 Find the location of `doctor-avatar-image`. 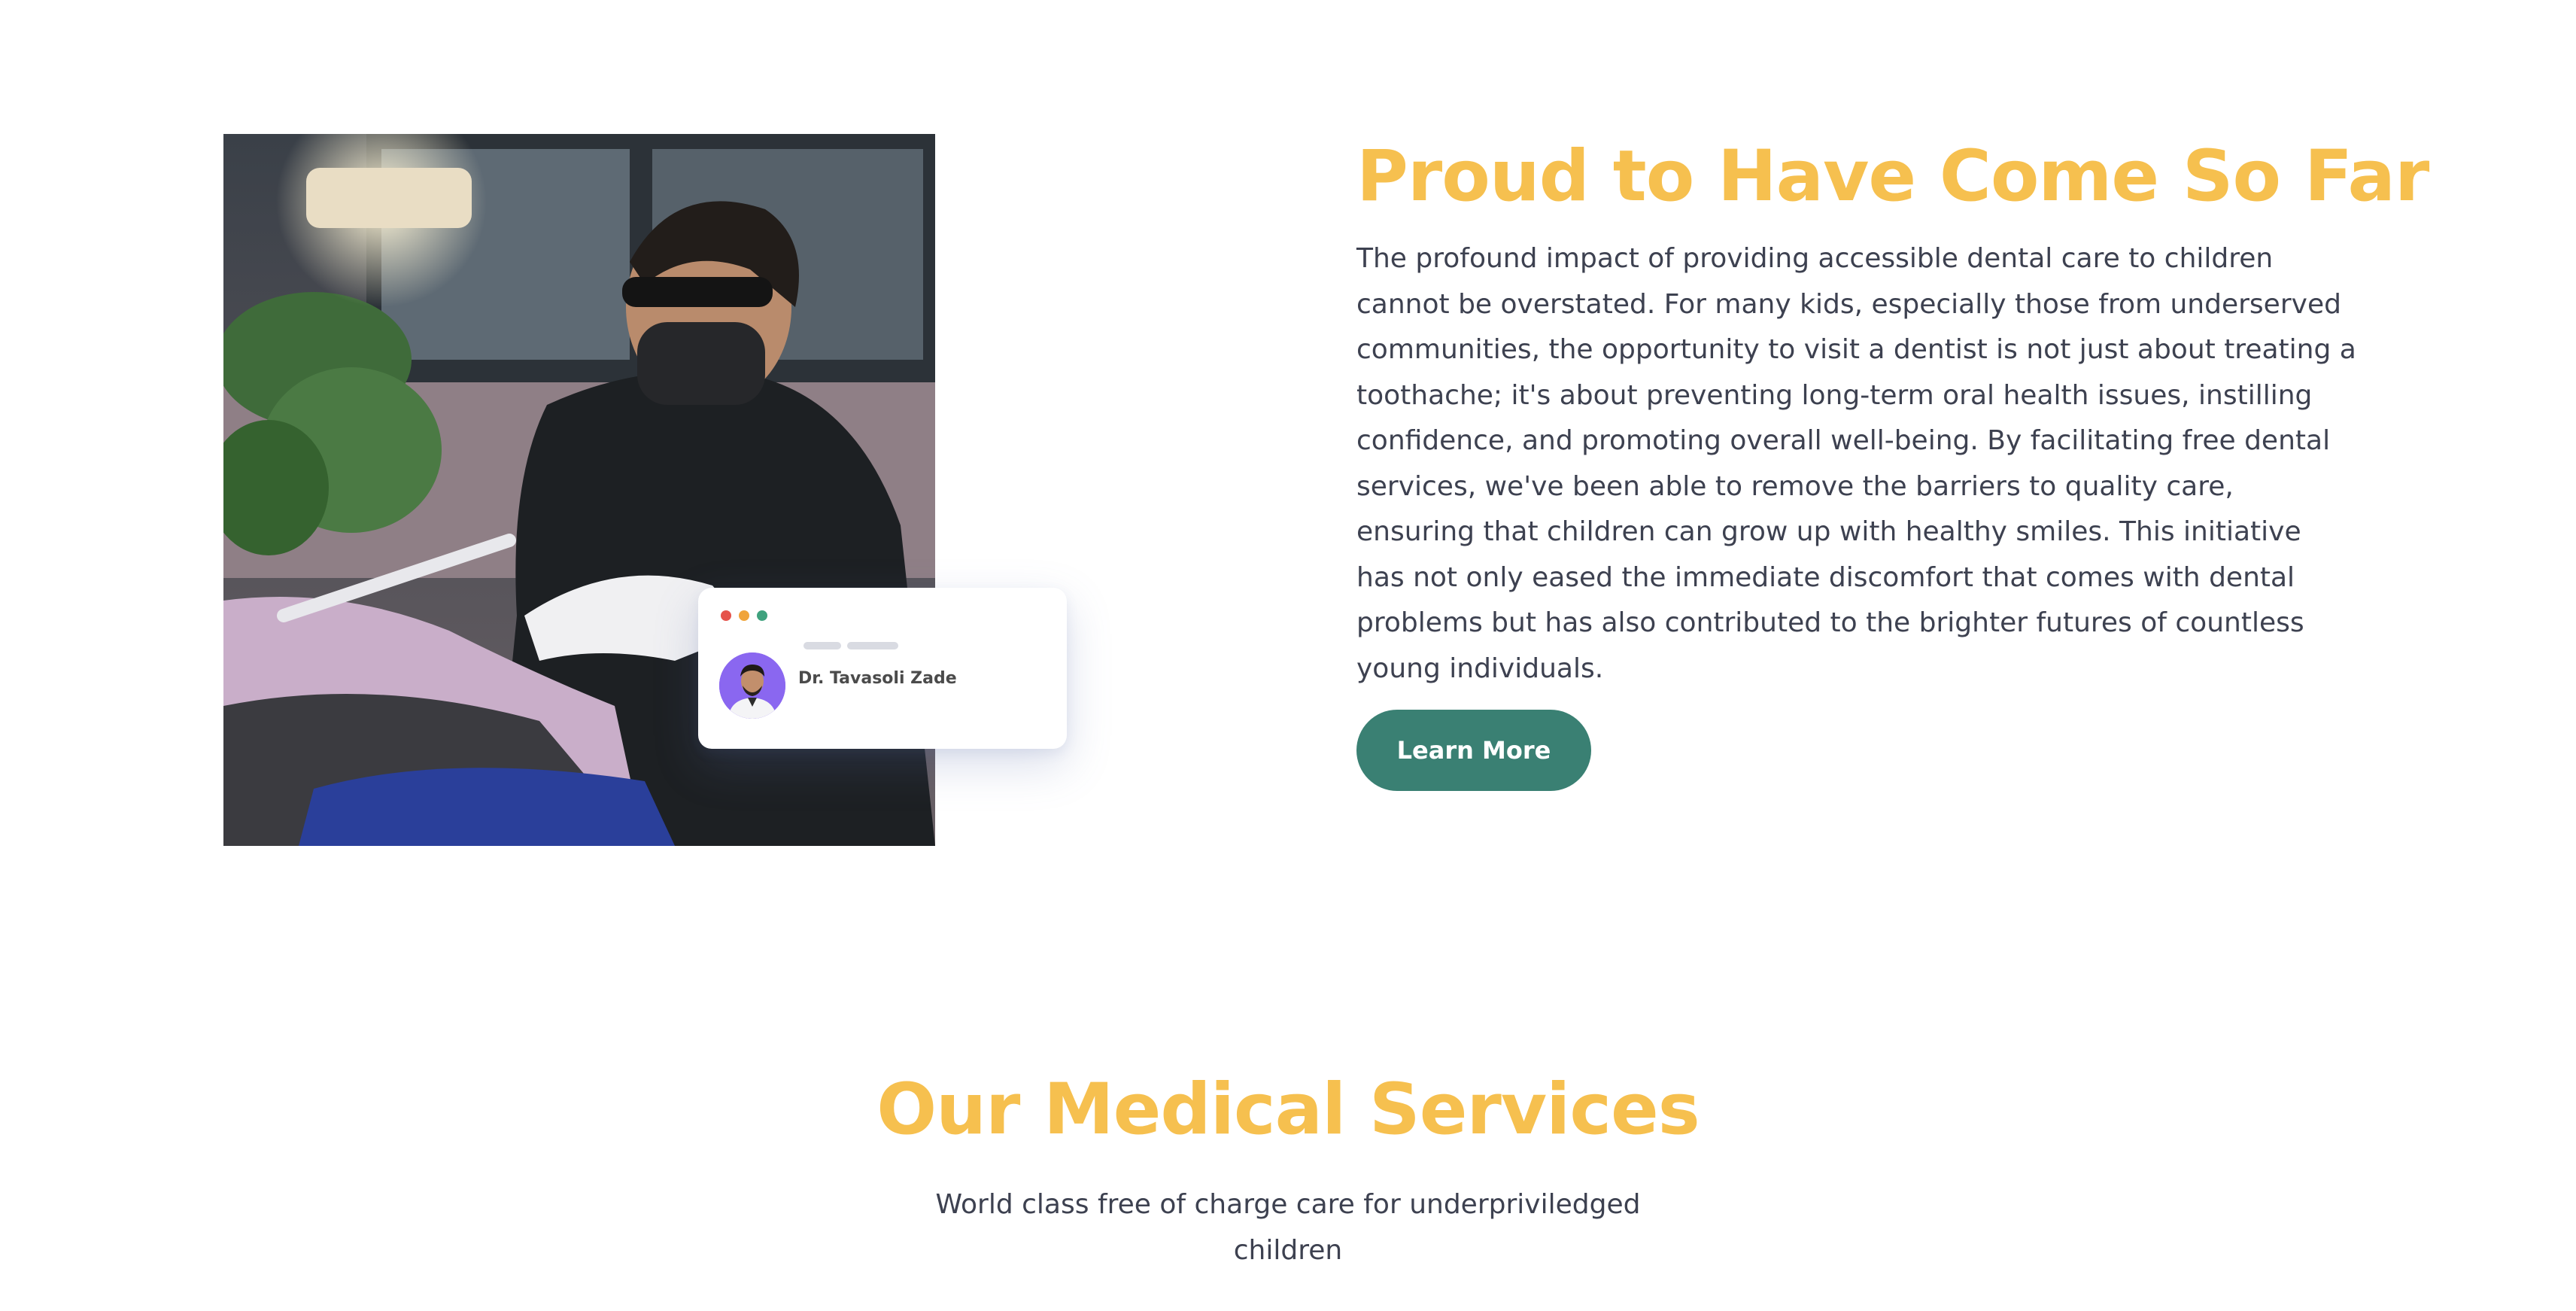

doctor-avatar-image is located at coordinates (752, 685).